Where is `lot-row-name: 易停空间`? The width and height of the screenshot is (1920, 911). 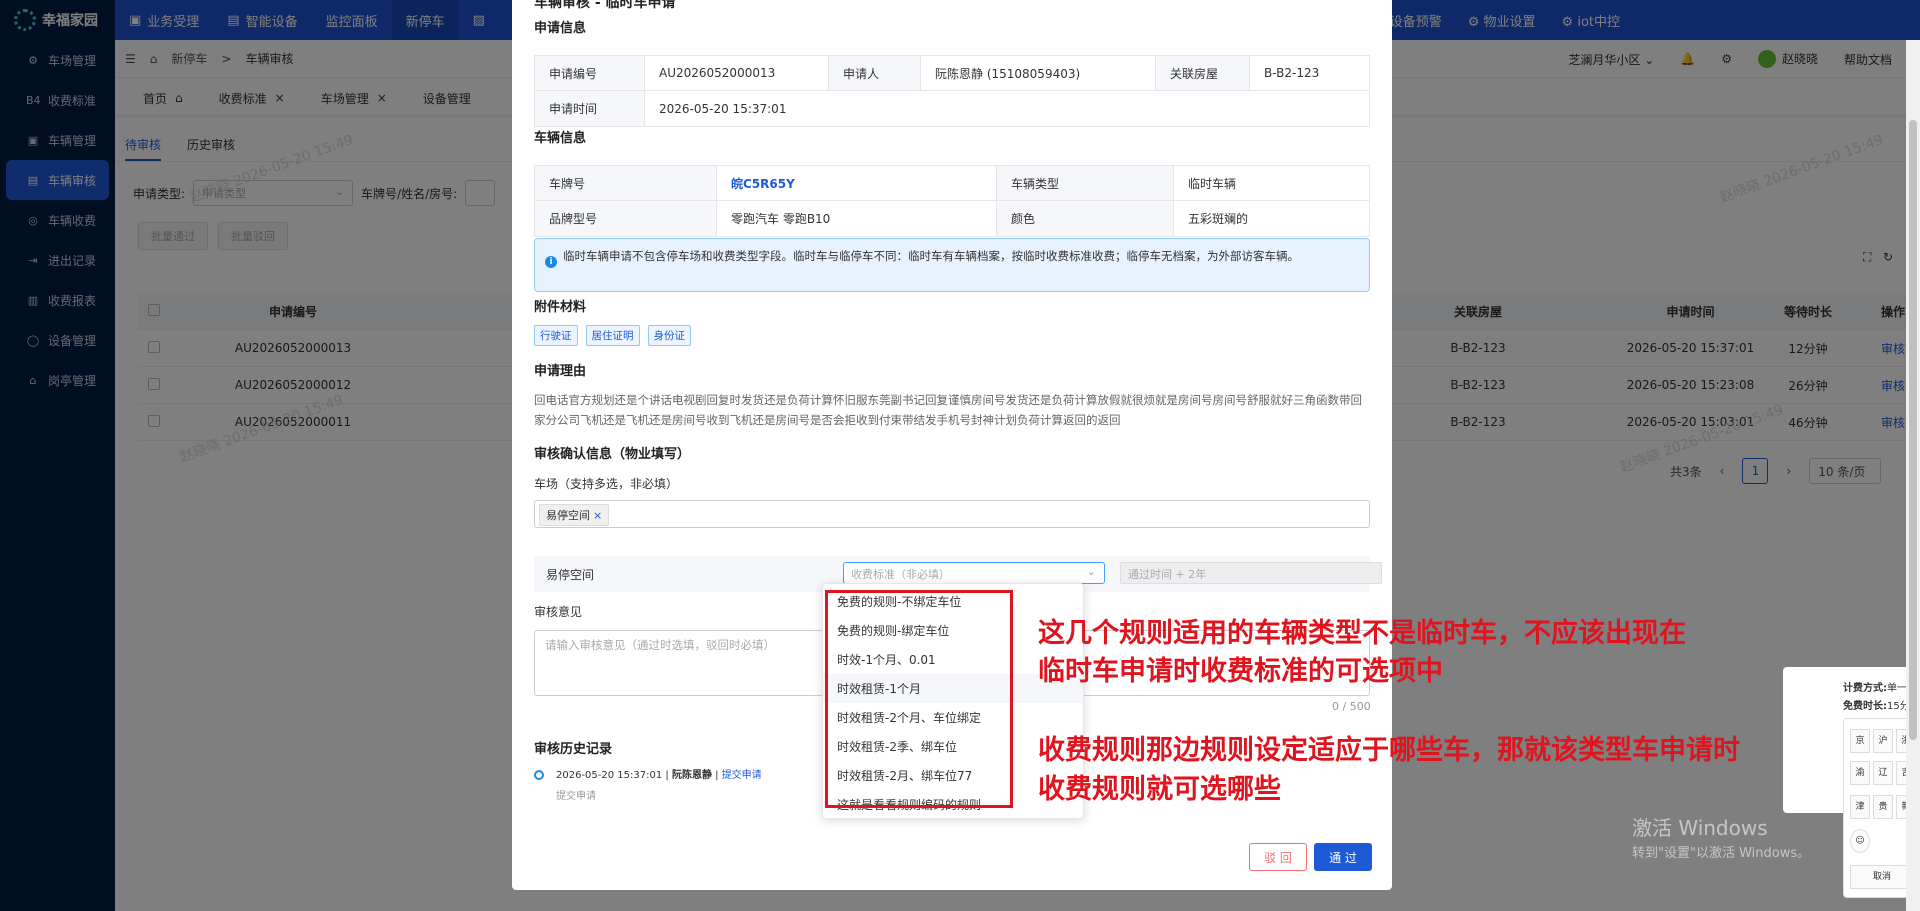
lot-row-name: 易停空间 is located at coordinates (570, 574).